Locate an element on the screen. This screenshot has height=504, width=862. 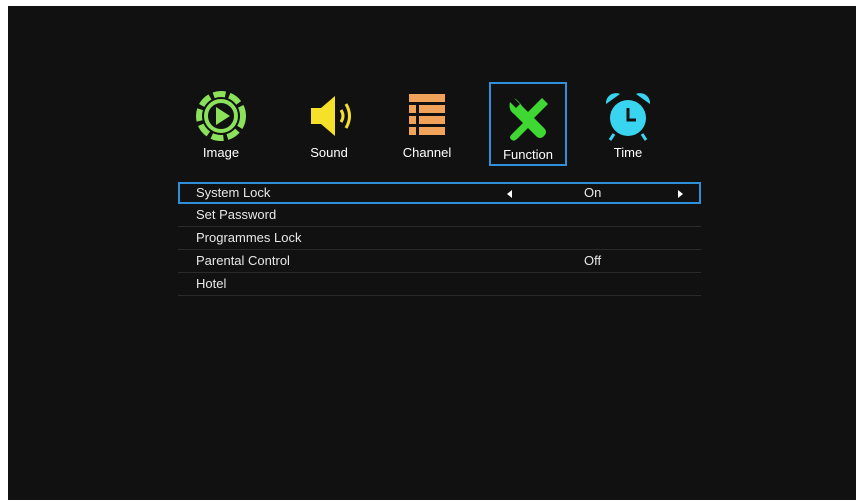
tab-label-function: Function is located at coordinates (528, 154).